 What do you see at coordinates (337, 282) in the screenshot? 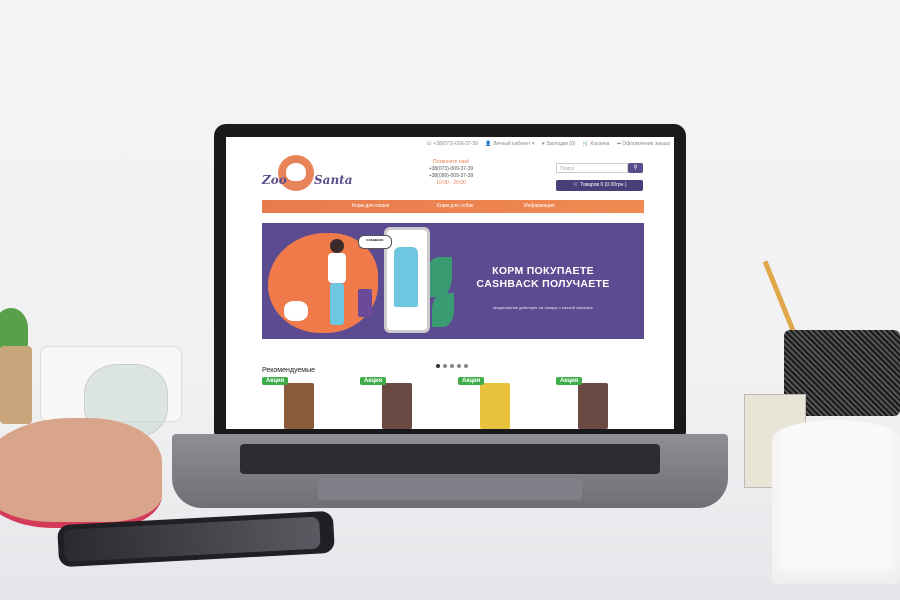
I see `girl-illustration` at bounding box center [337, 282].